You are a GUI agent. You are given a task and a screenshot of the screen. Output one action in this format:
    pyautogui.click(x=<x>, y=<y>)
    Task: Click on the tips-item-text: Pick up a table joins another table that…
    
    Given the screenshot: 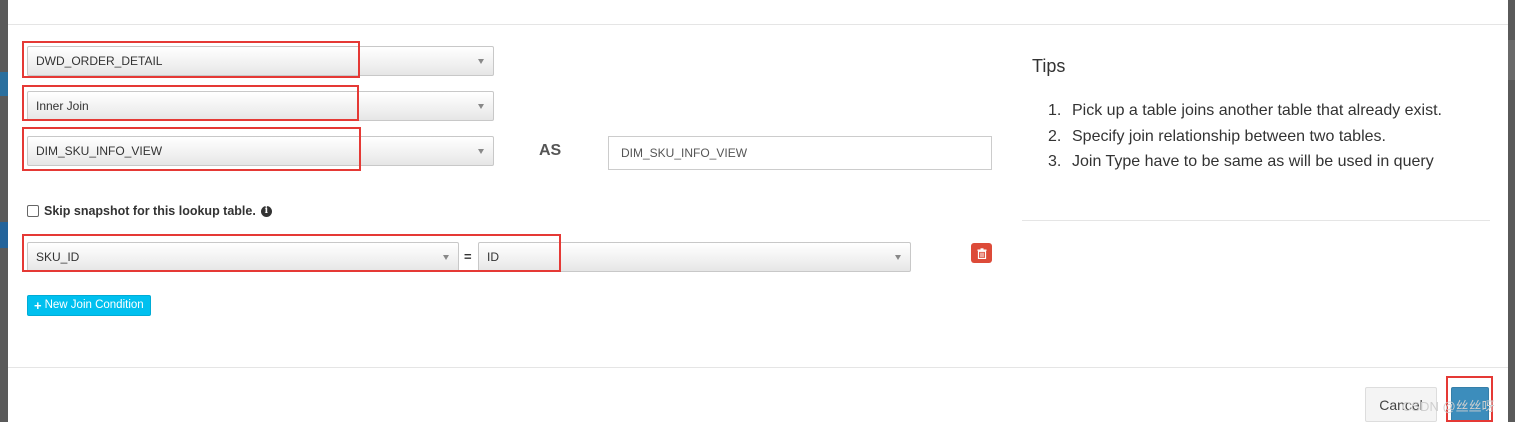 What is the action you would take?
    pyautogui.click(x=1257, y=110)
    